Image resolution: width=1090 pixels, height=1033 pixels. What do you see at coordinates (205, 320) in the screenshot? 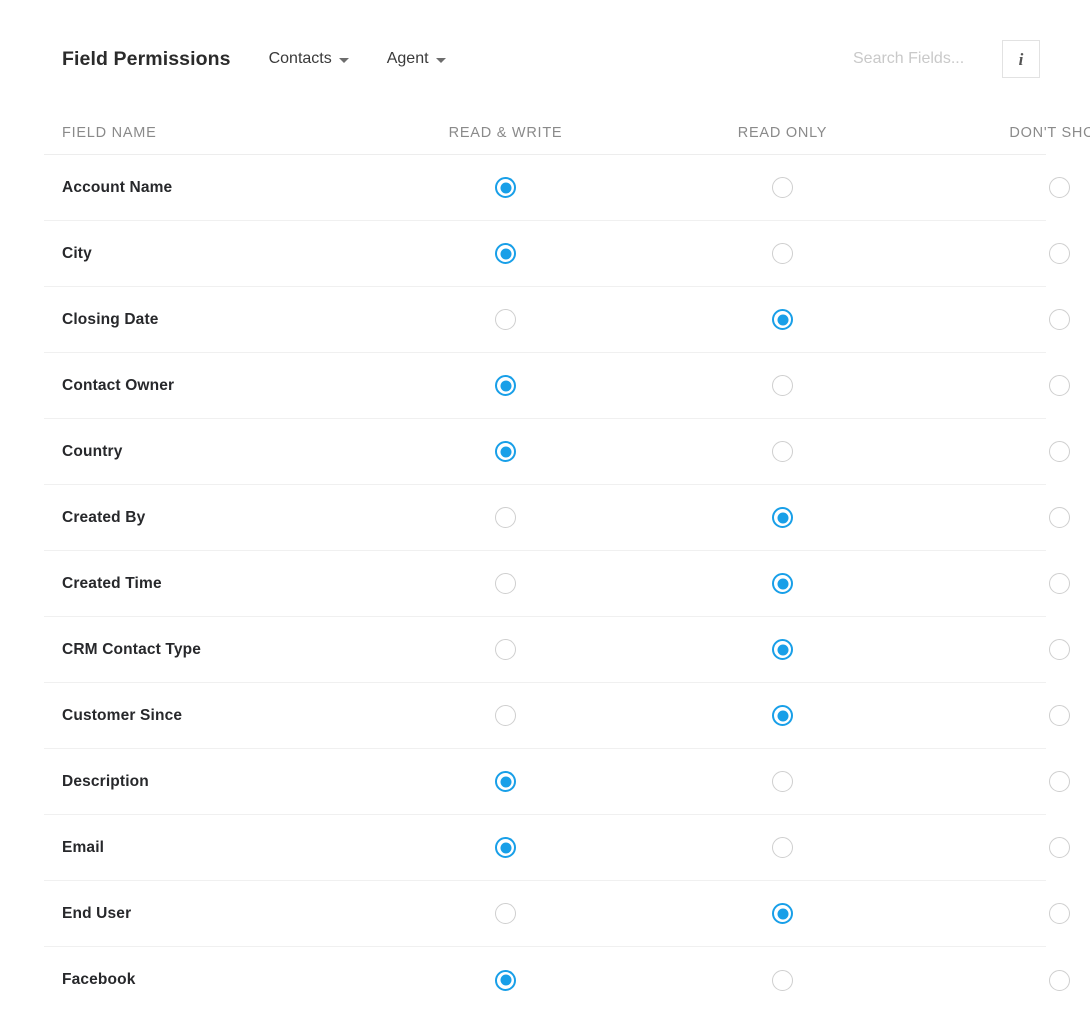
I see `field-name-cell: Closing Date` at bounding box center [205, 320].